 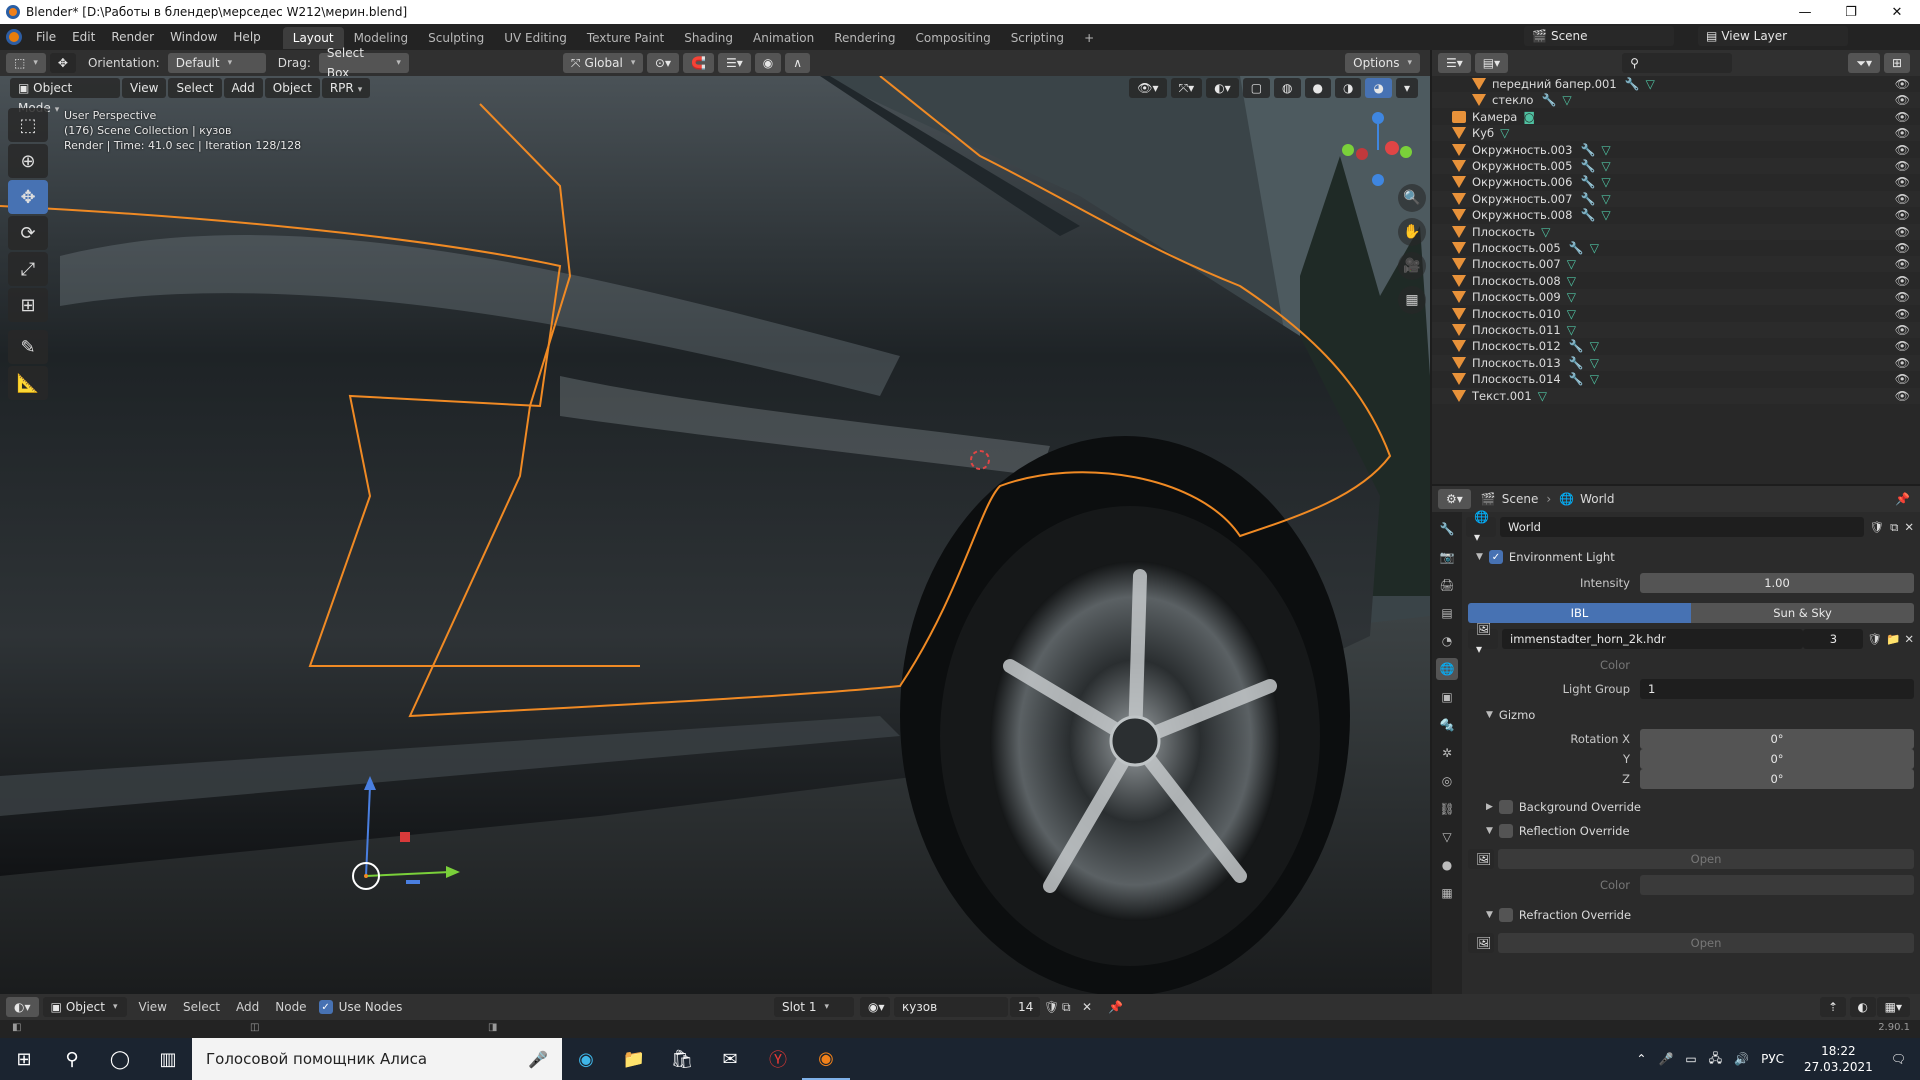 I want to click on microphone-icon: 🎤, so click(x=538, y=1059).